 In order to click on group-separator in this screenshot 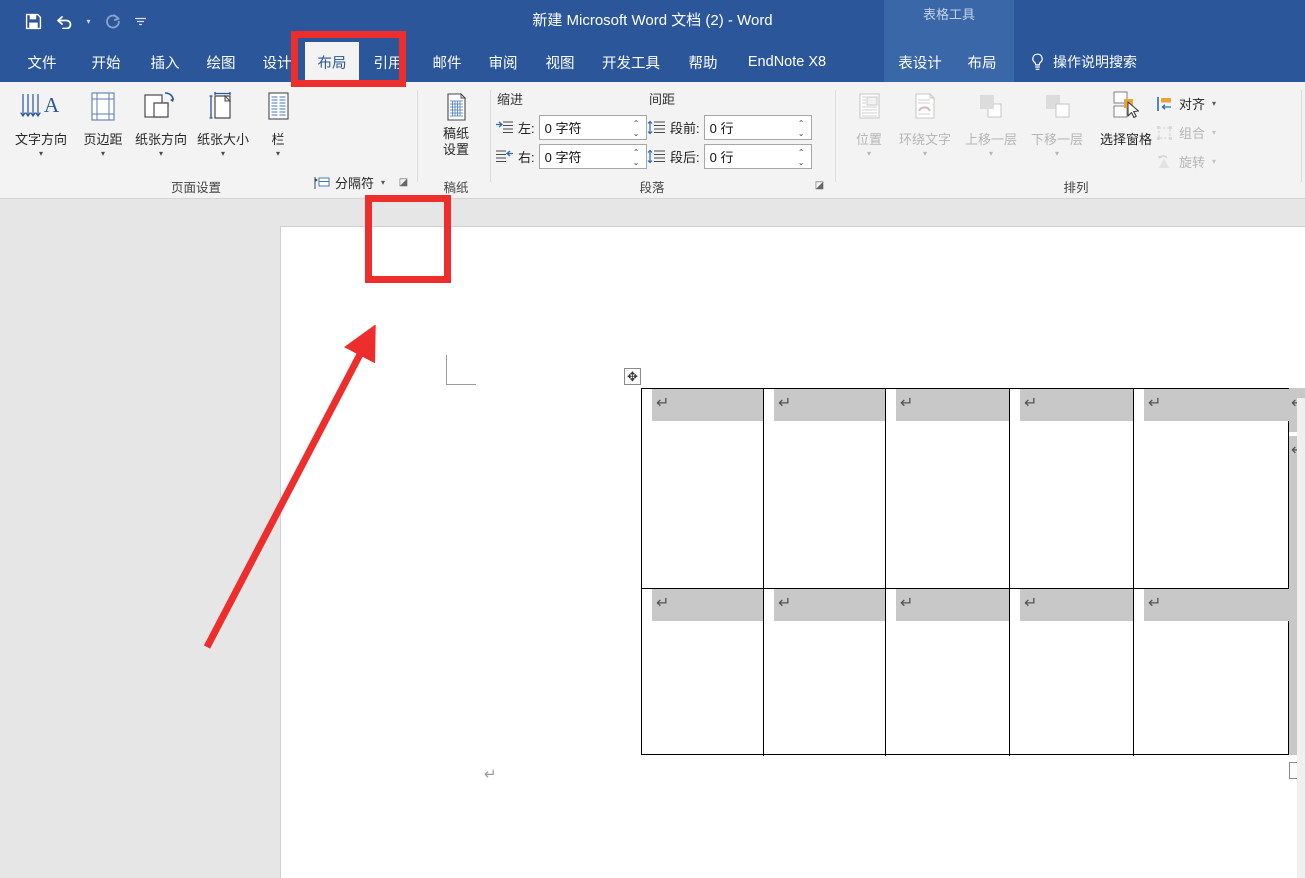, I will do `click(490, 136)`.